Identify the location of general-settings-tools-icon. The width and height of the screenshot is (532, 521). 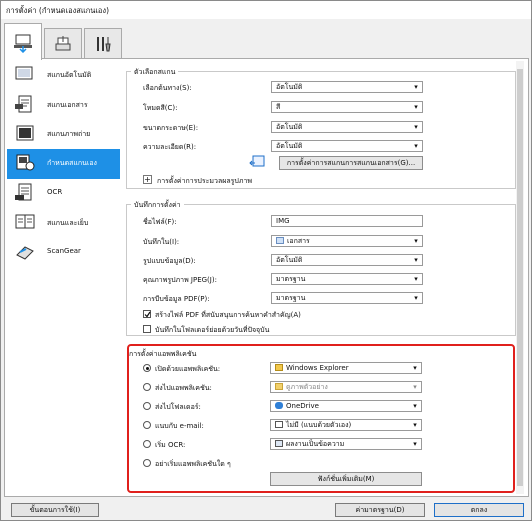
(104, 44).